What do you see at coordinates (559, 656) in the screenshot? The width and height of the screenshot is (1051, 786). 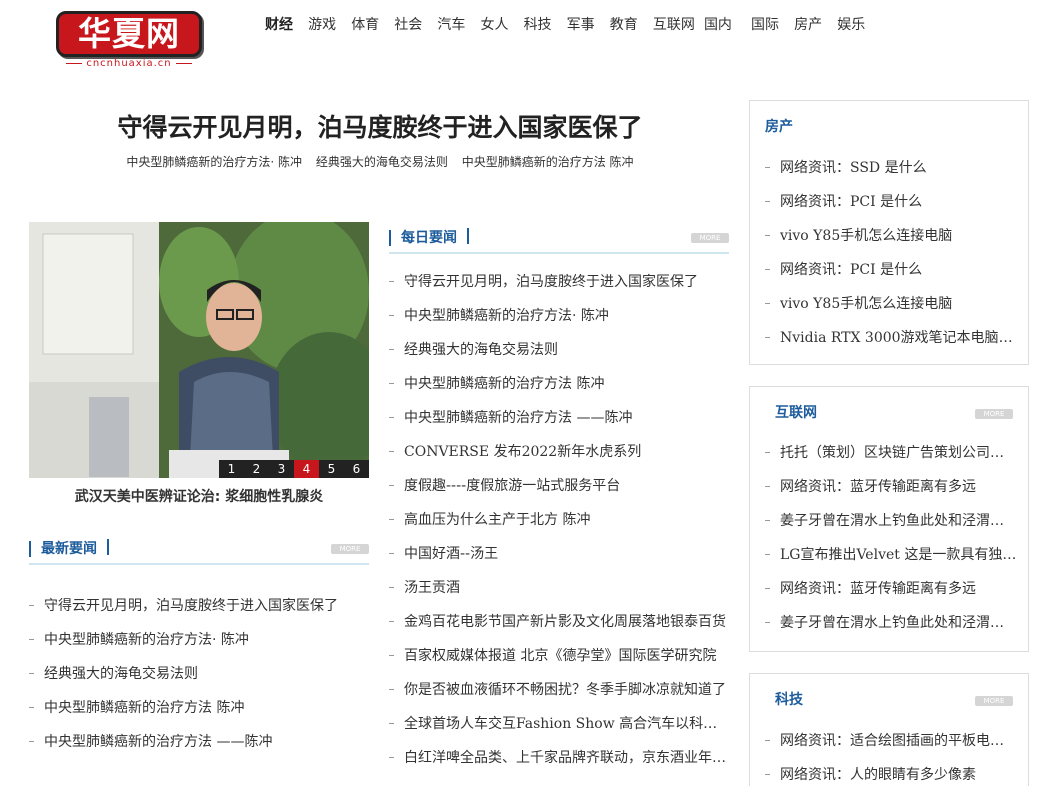 I see `list-item: 百家权威媒体报道 北京《德孕堂》国际医学研究院` at bounding box center [559, 656].